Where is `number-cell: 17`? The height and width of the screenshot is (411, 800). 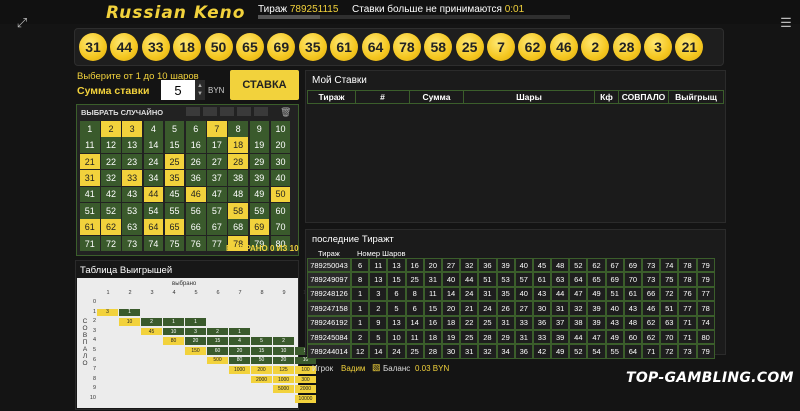
number-cell: 17 is located at coordinates (217, 145).